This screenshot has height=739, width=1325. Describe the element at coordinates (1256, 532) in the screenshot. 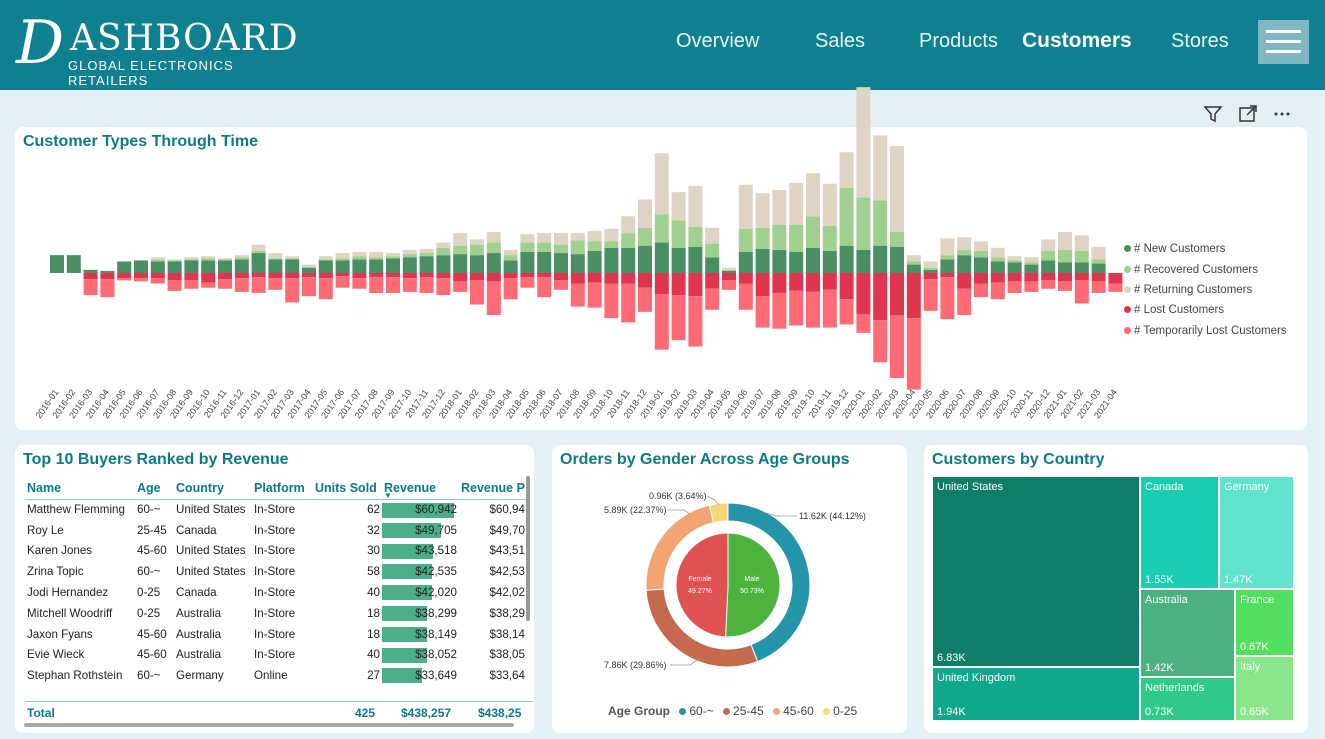

I see `treemap-cell-germany: Germany 1.47K` at that location.